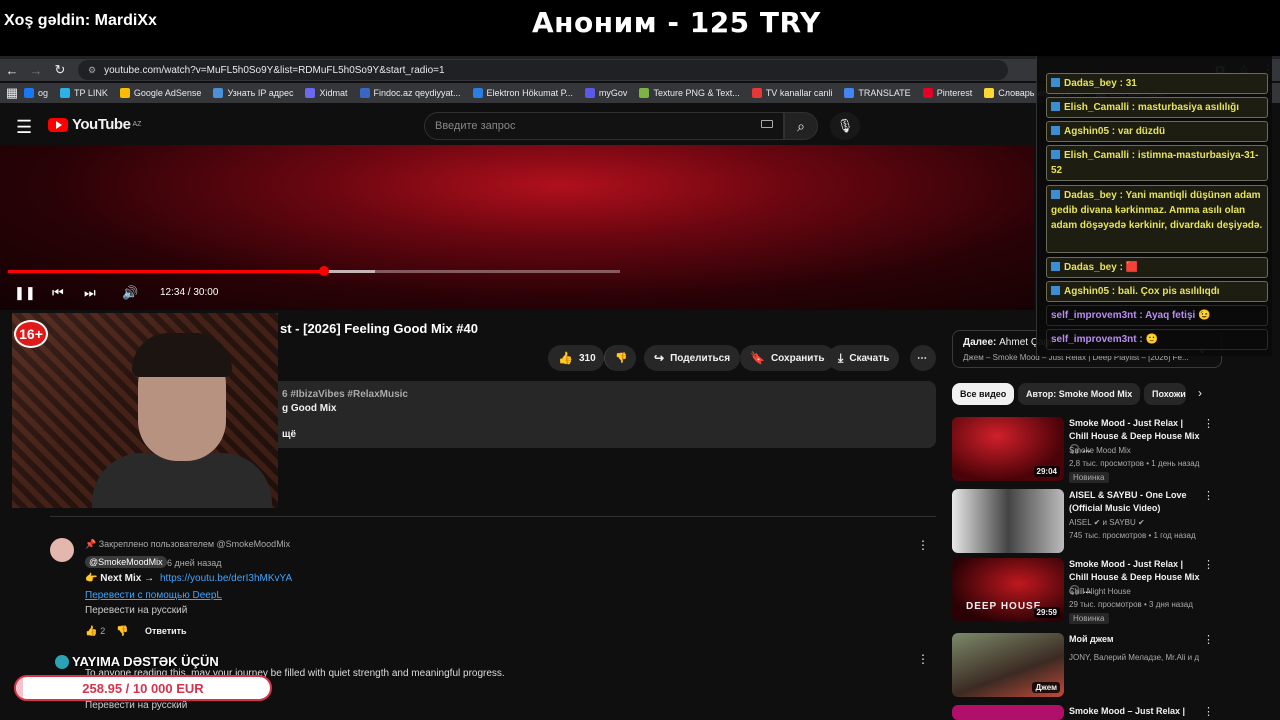 This screenshot has height=720, width=1280. Describe the element at coordinates (226, 578) in the screenshot. I see `next-mix-link: https://youtu.be/derI3hMKvYA` at that location.